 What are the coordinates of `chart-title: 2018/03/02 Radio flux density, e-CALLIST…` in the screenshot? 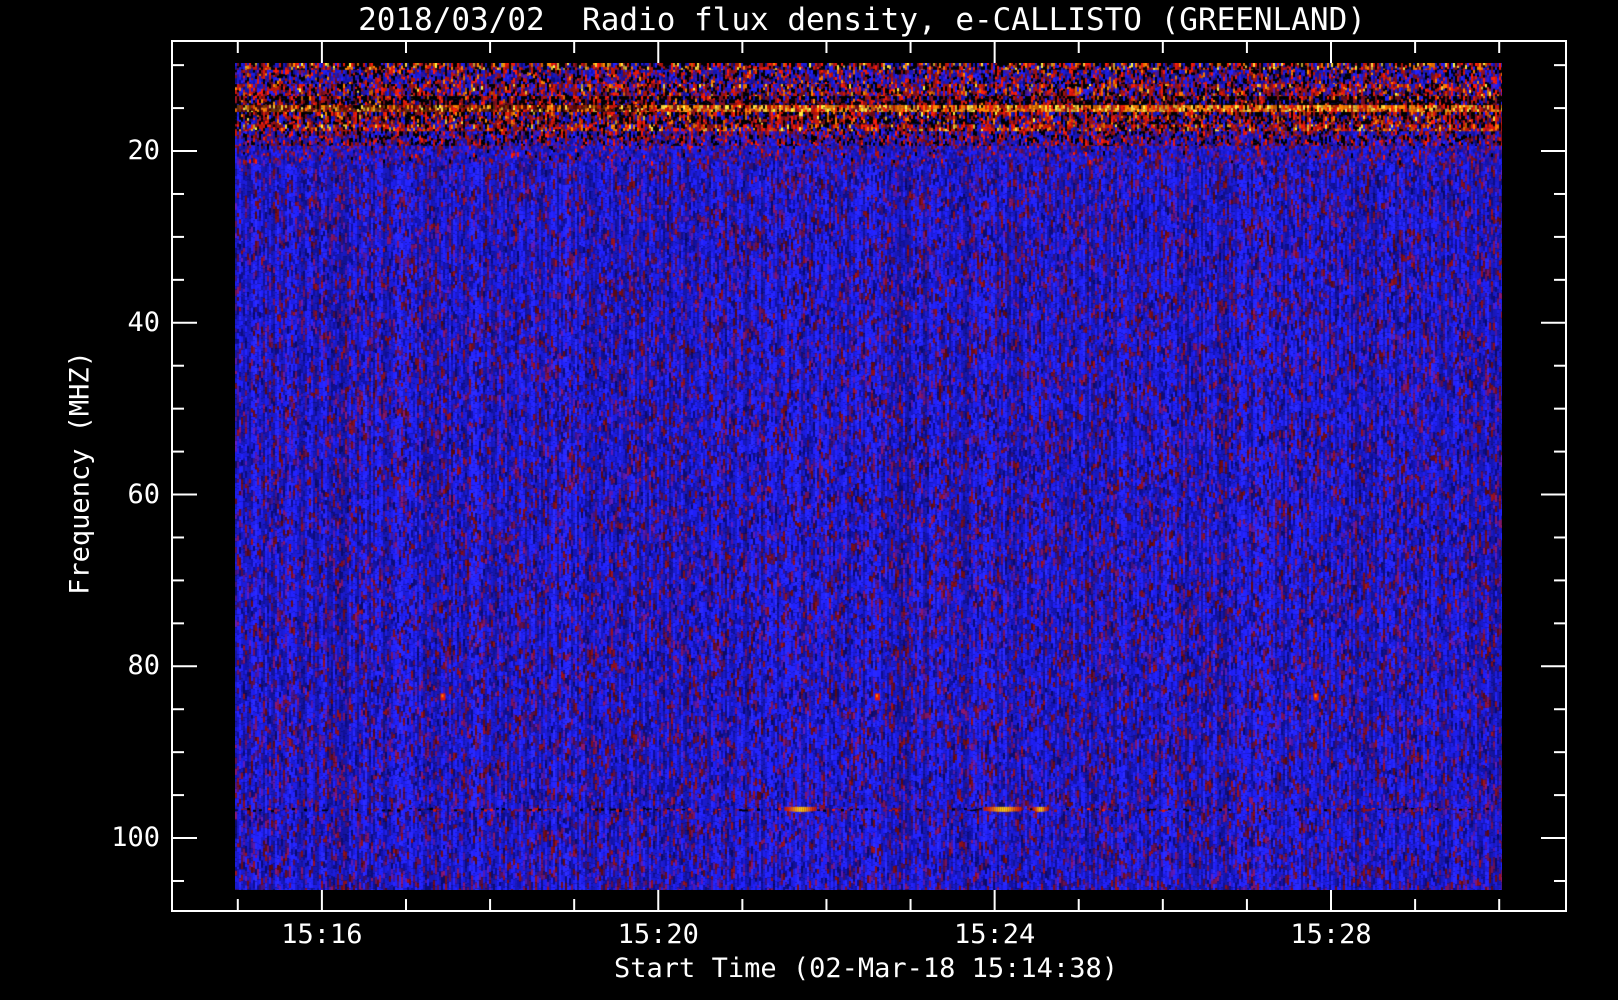 It's located at (862, 20).